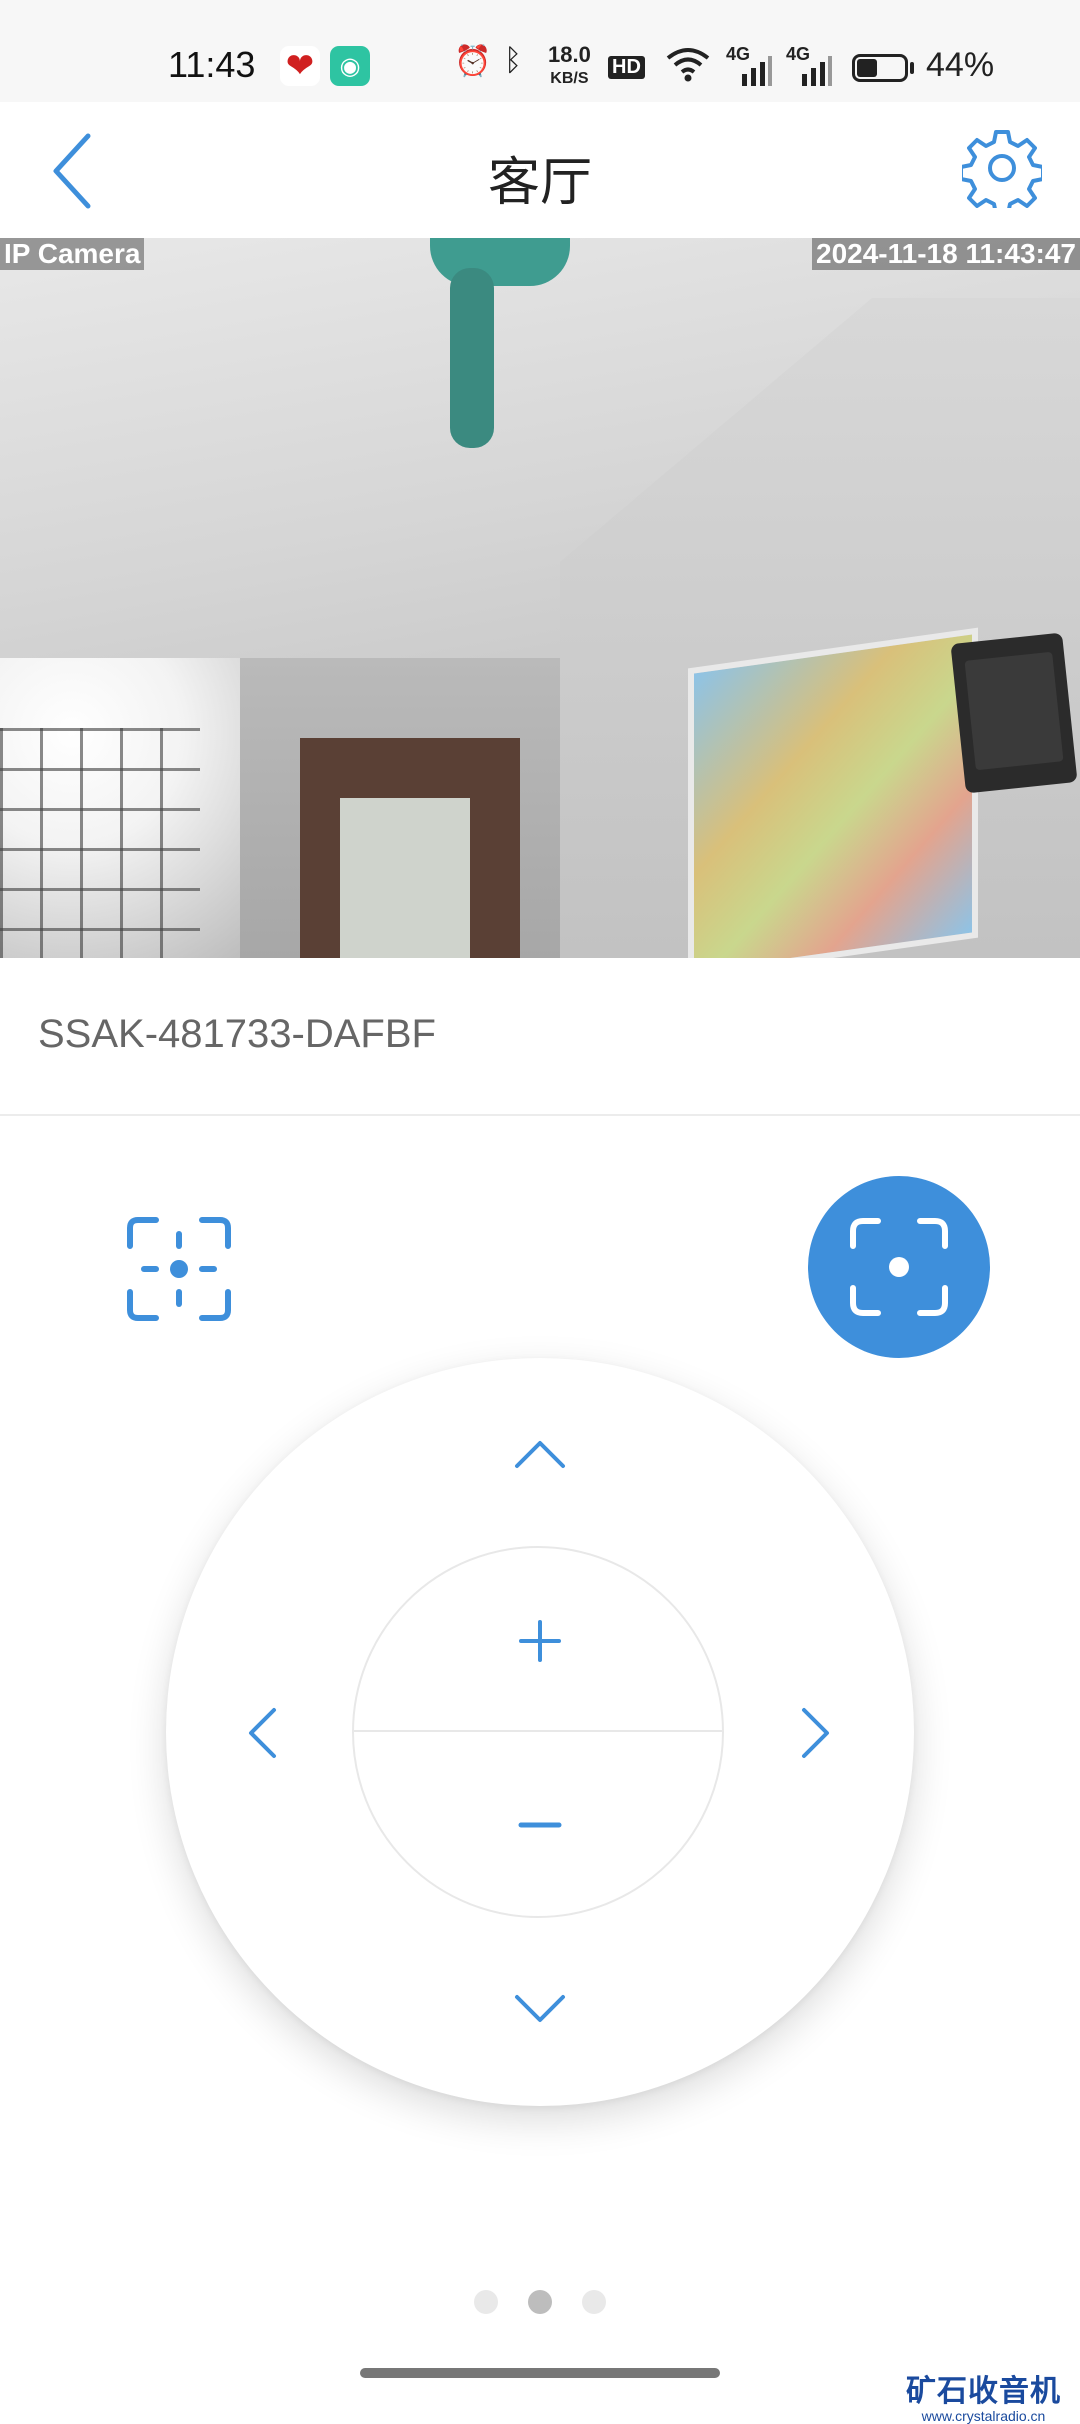 The image size is (1080, 2424). I want to click on page-dot-2-active, so click(540, 2302).